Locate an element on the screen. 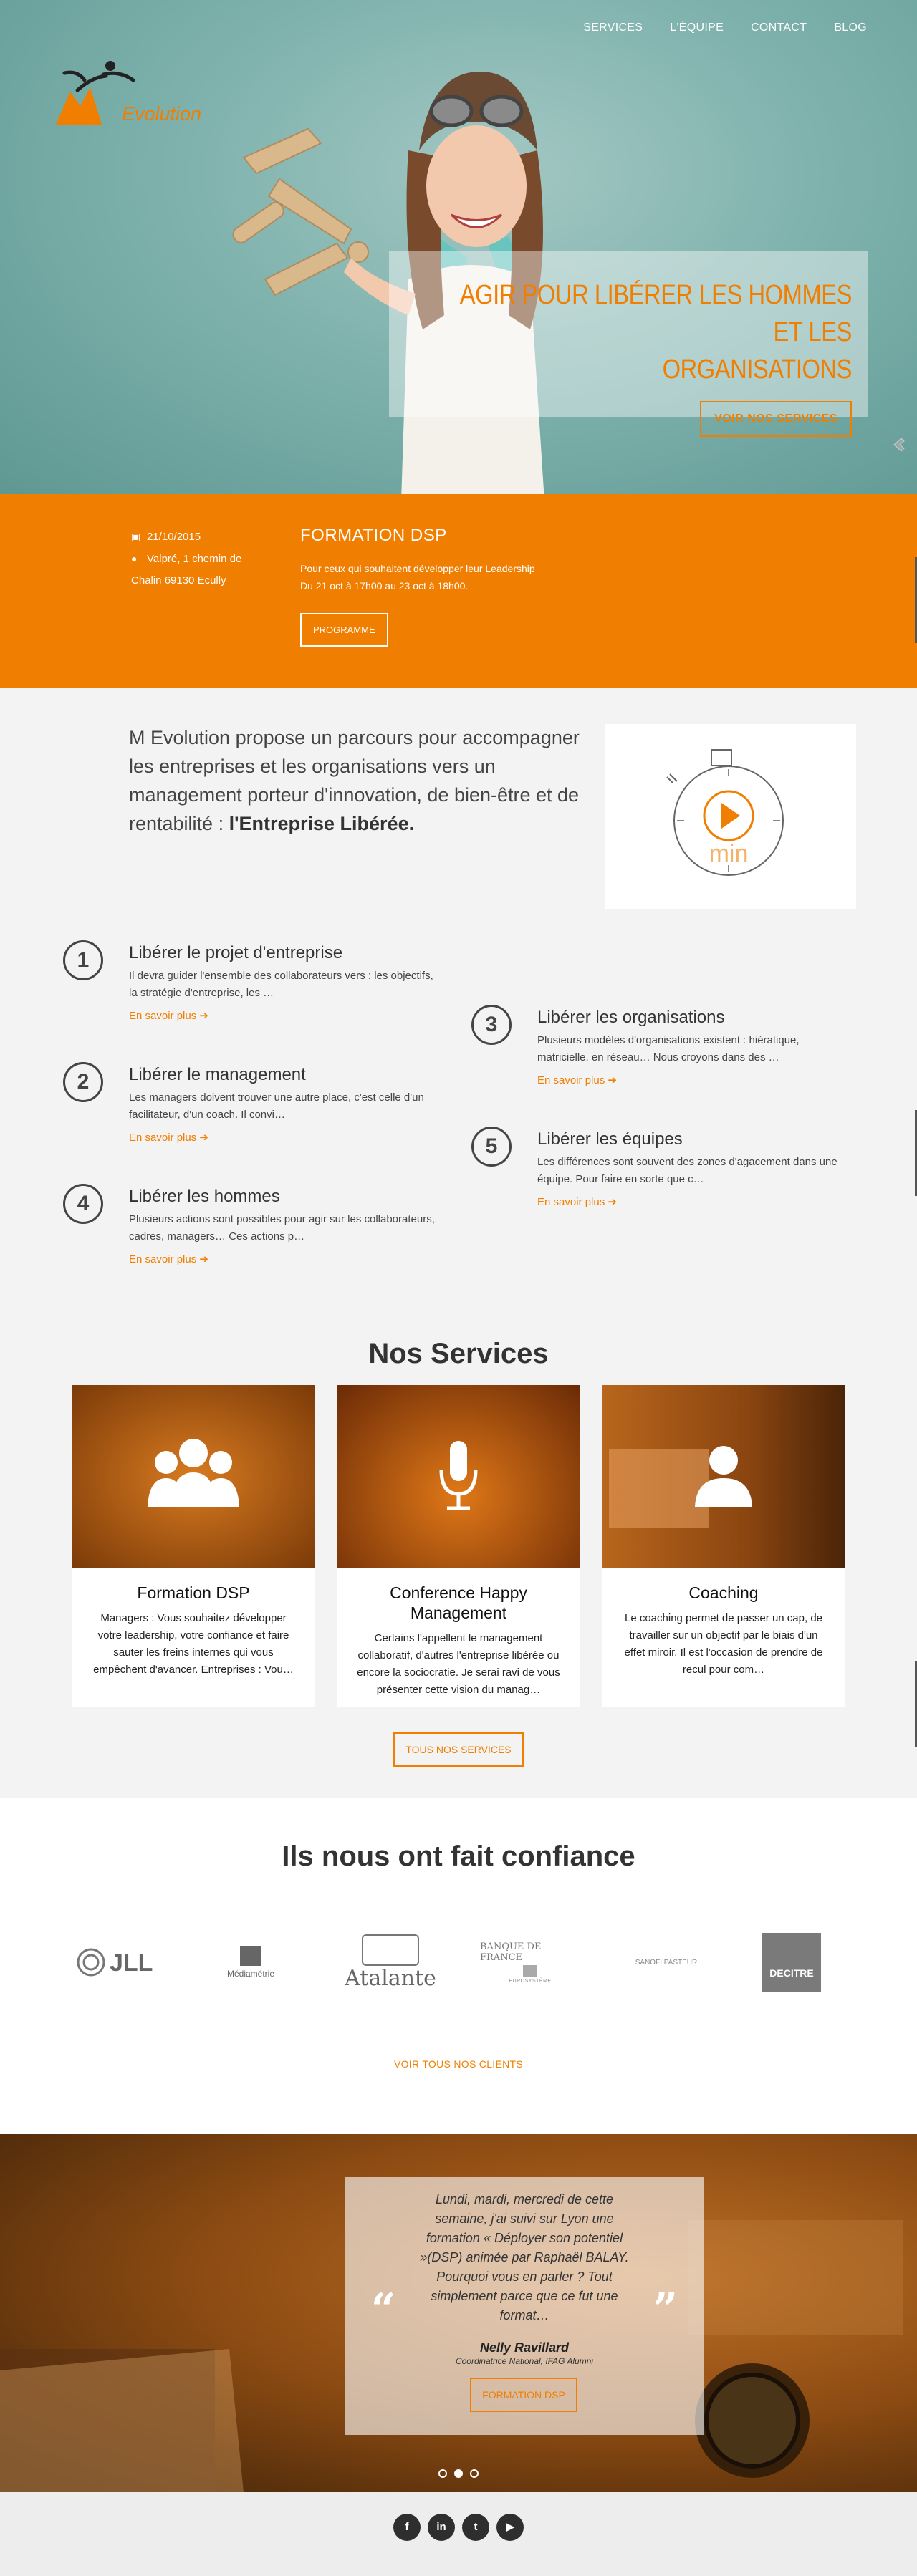 The image size is (917, 2576). footer: f in t ▶ is located at coordinates (458, 2534).